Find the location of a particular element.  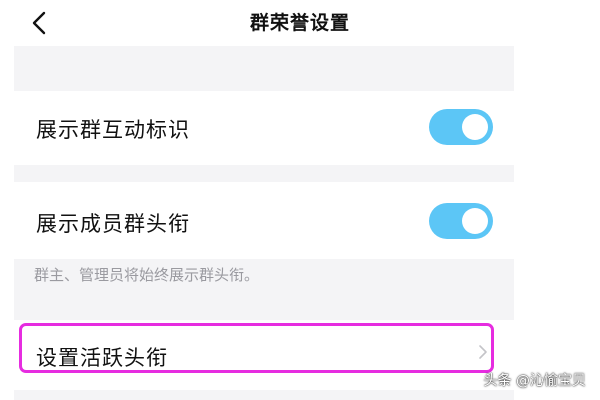

show-member-title-toggle is located at coordinates (461, 221).